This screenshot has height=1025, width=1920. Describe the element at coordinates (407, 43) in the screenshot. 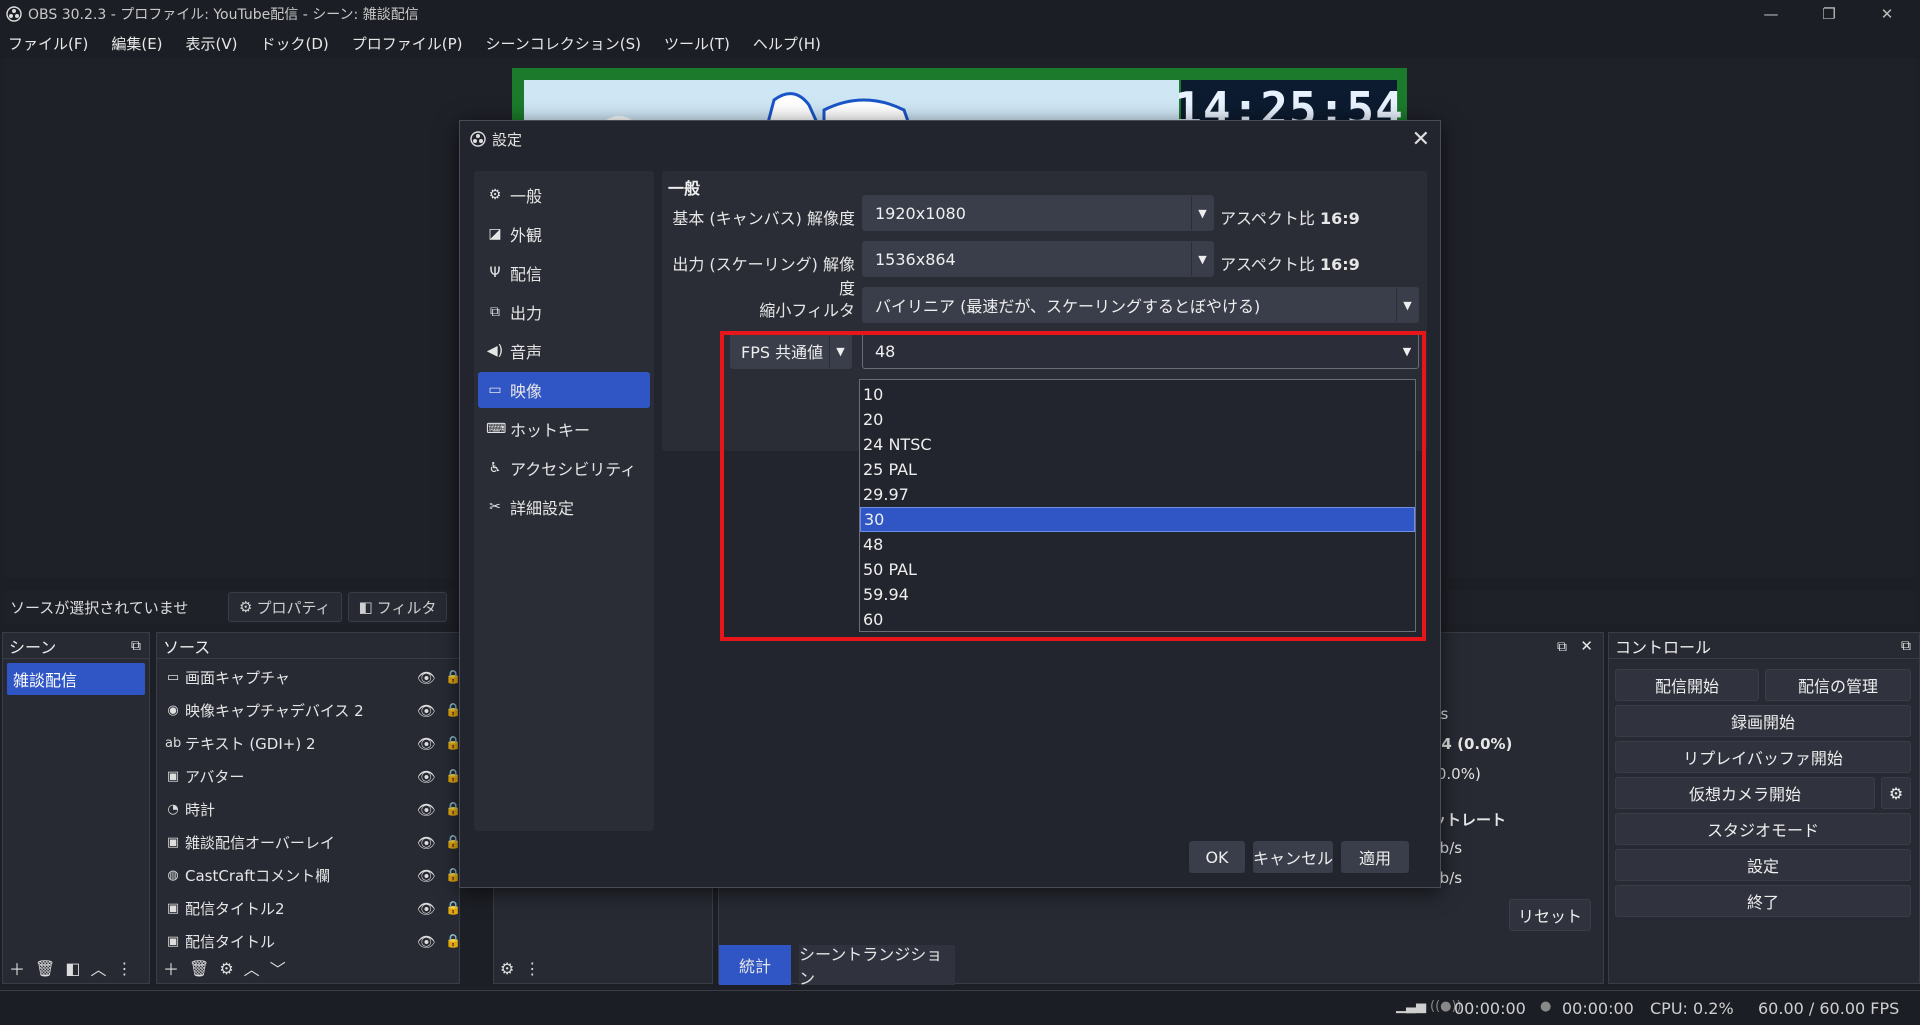

I see `menu-profile: プロファイル(P)` at that location.